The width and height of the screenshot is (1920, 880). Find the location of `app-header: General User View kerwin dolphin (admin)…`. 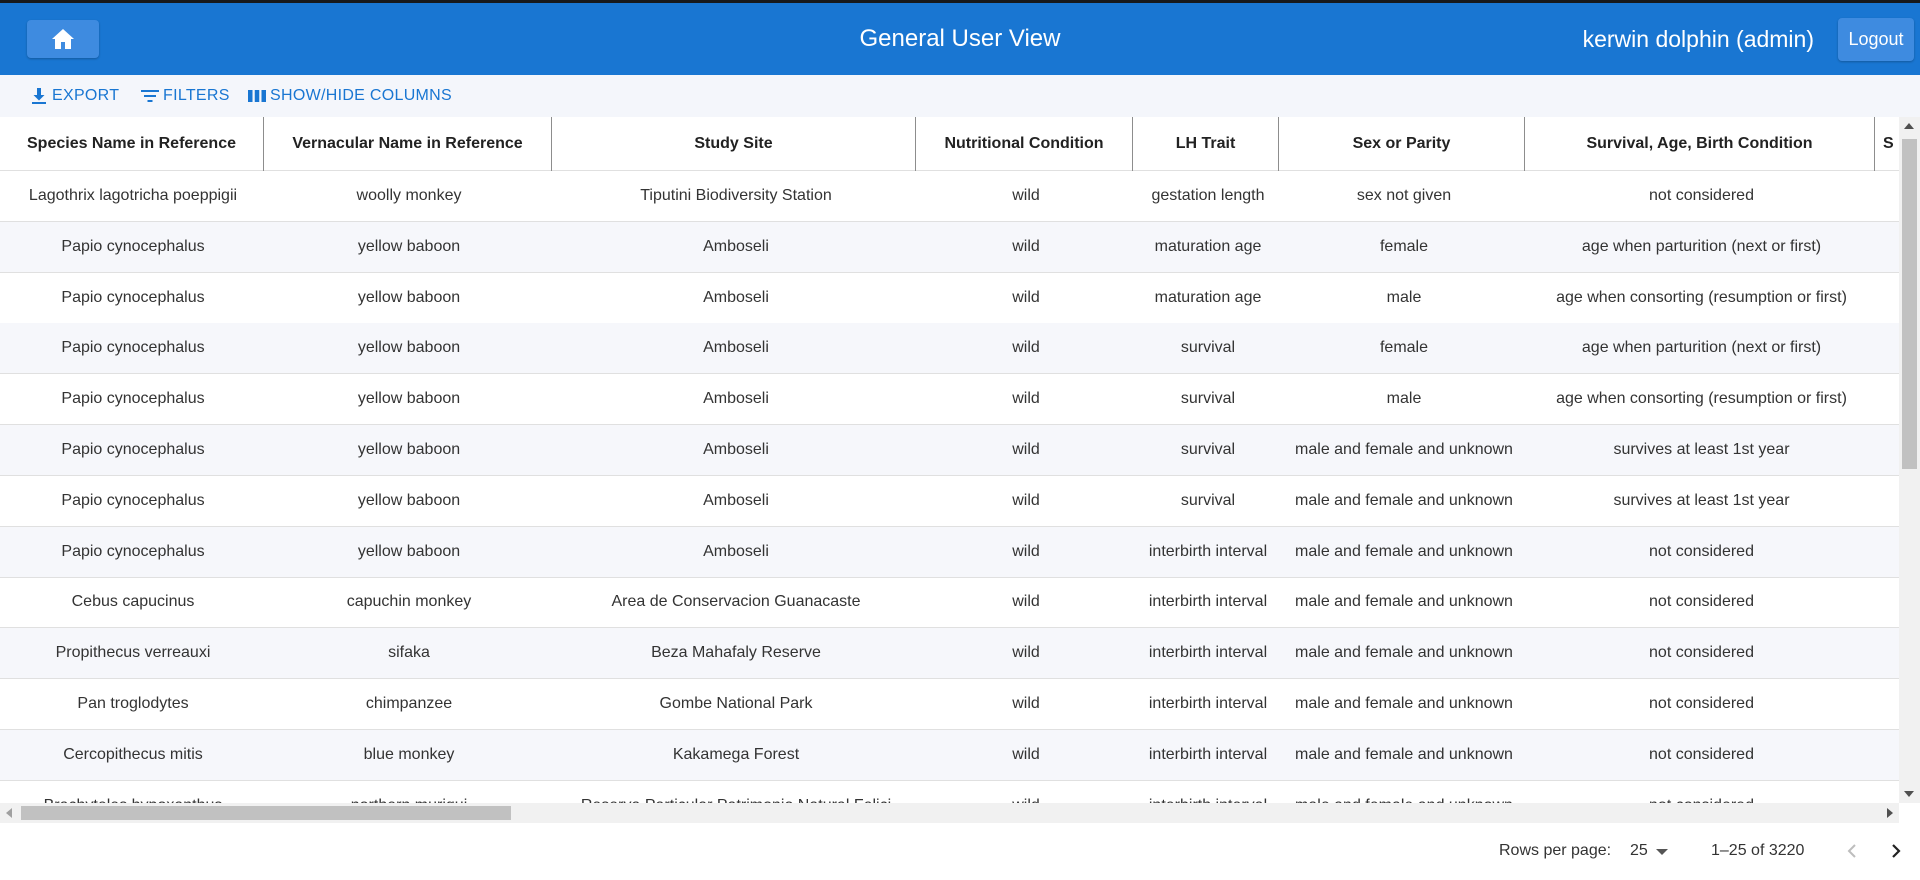

app-header: General User View kerwin dolphin (admin)… is located at coordinates (960, 37).